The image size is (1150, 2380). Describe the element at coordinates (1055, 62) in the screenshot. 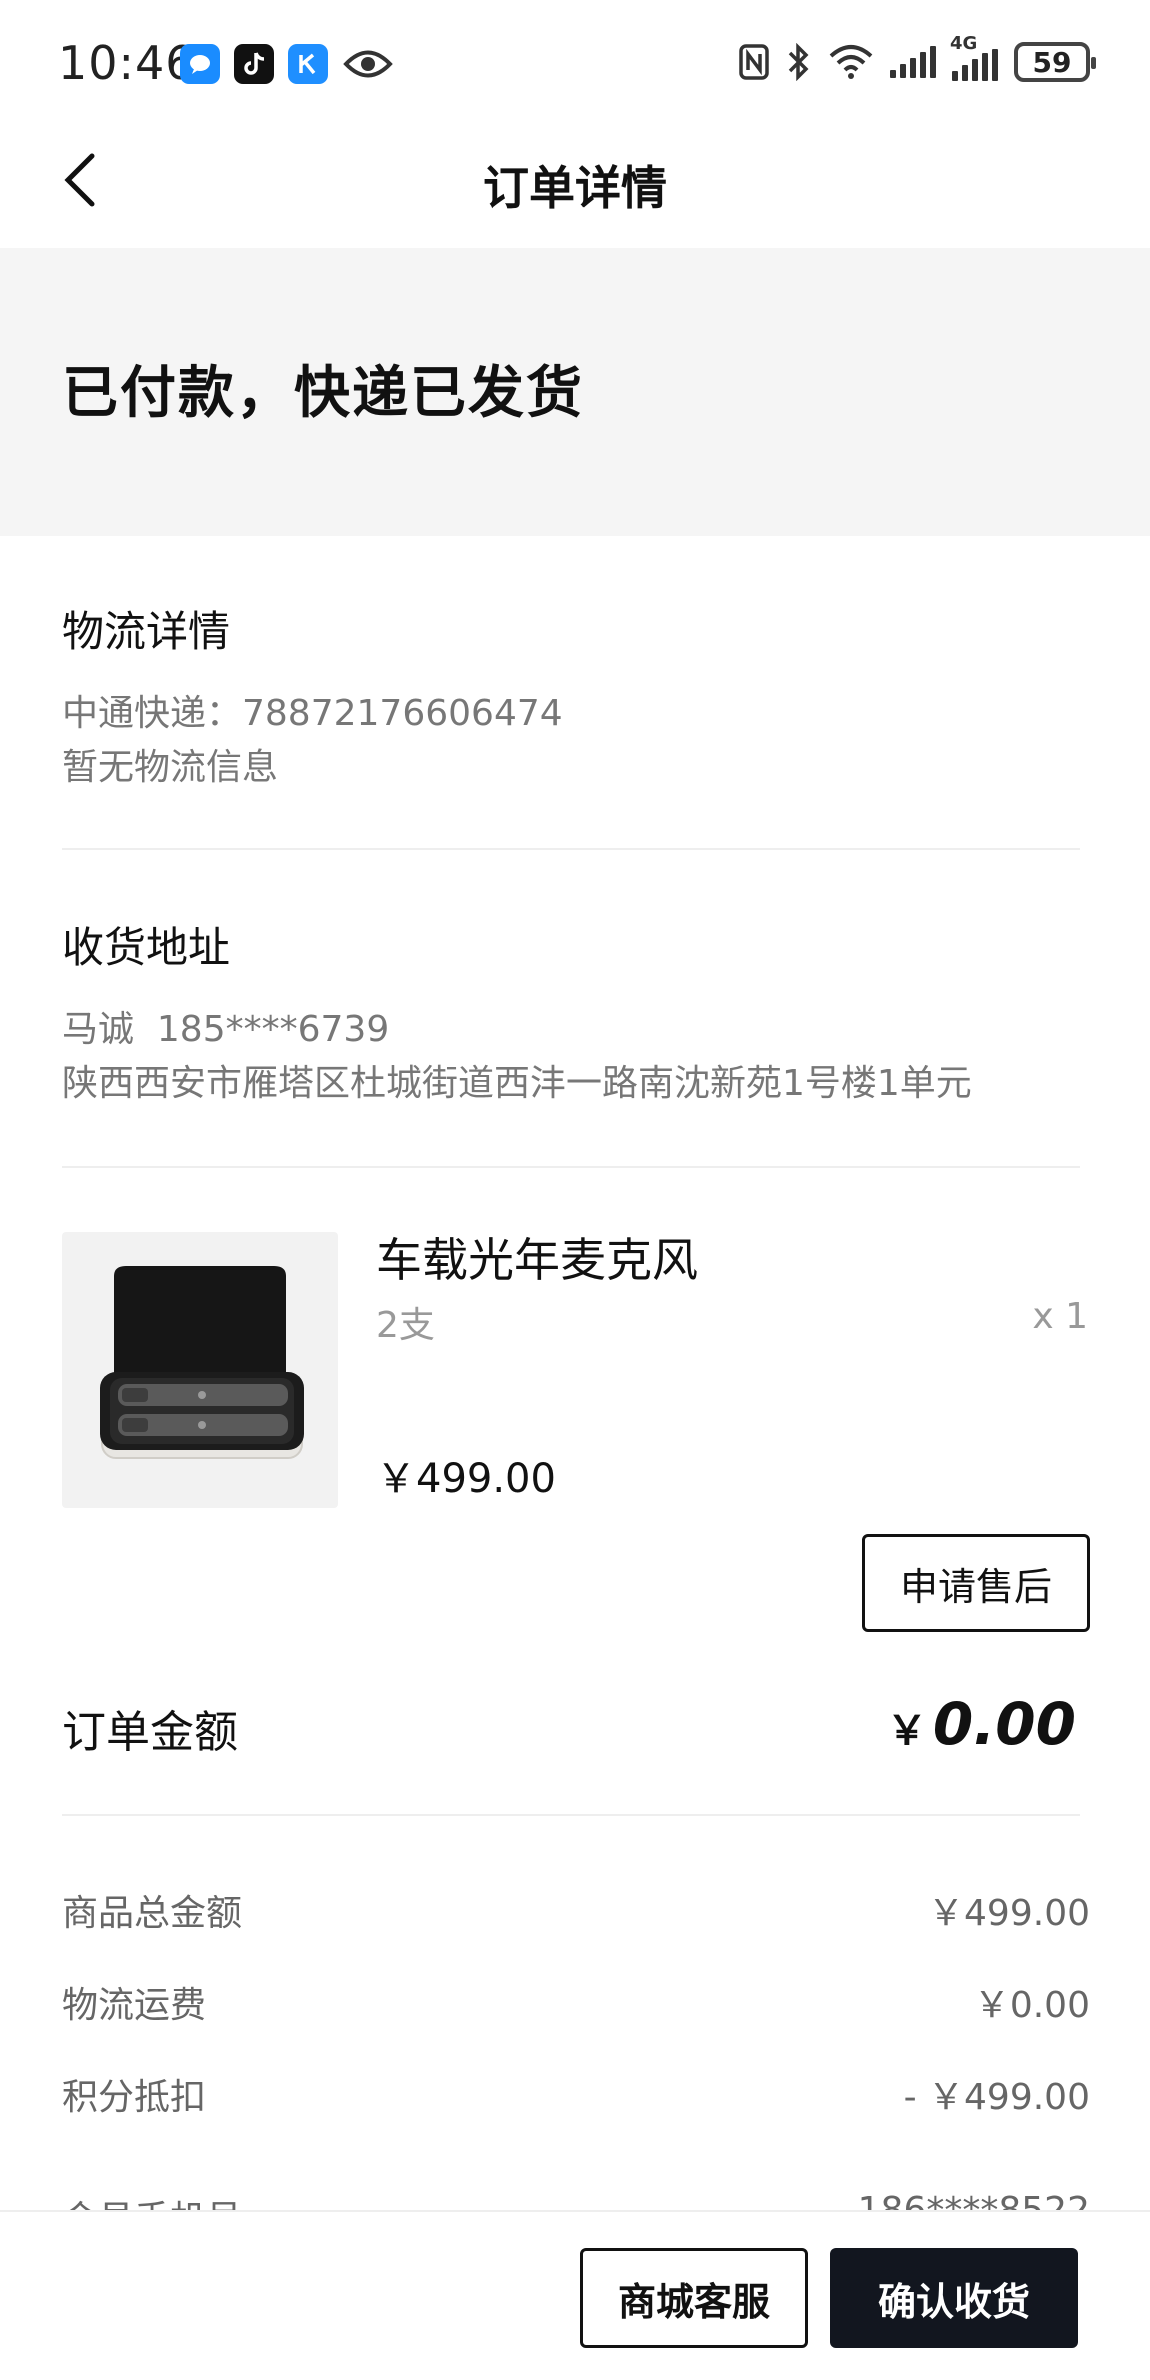

I see `battery-icon: 59` at that location.